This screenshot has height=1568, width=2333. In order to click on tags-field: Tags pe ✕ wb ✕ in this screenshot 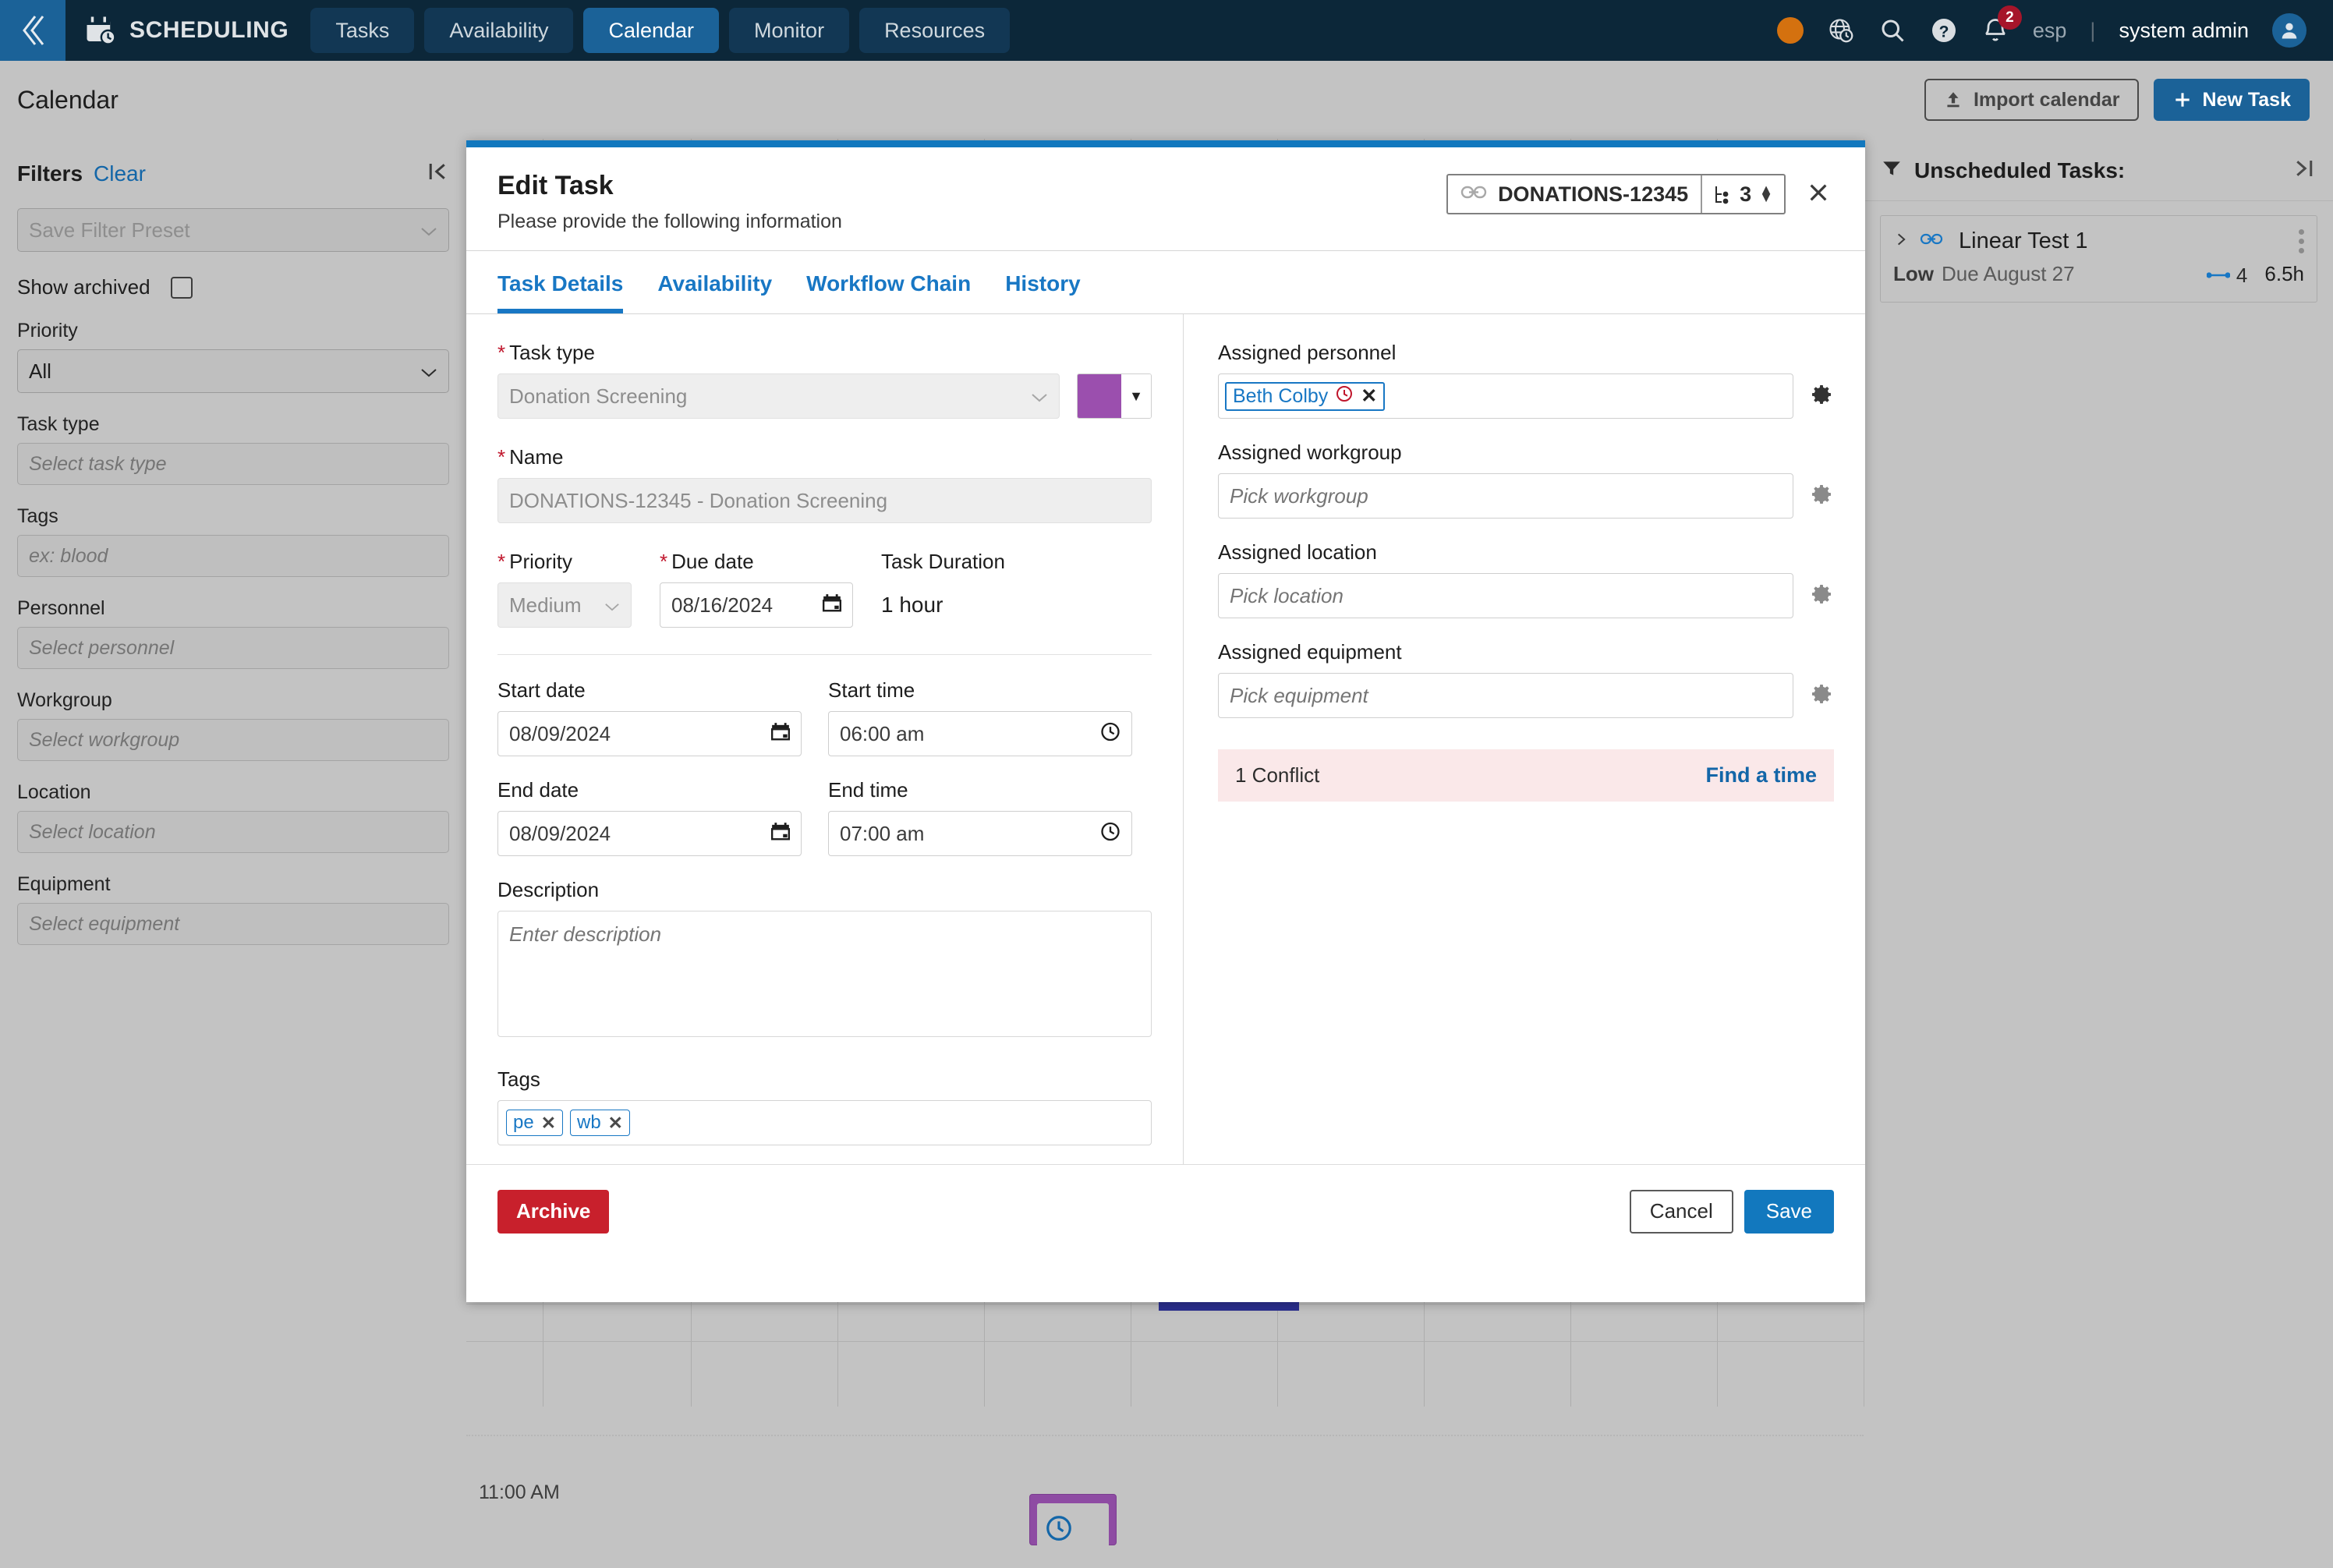, I will do `click(824, 1106)`.